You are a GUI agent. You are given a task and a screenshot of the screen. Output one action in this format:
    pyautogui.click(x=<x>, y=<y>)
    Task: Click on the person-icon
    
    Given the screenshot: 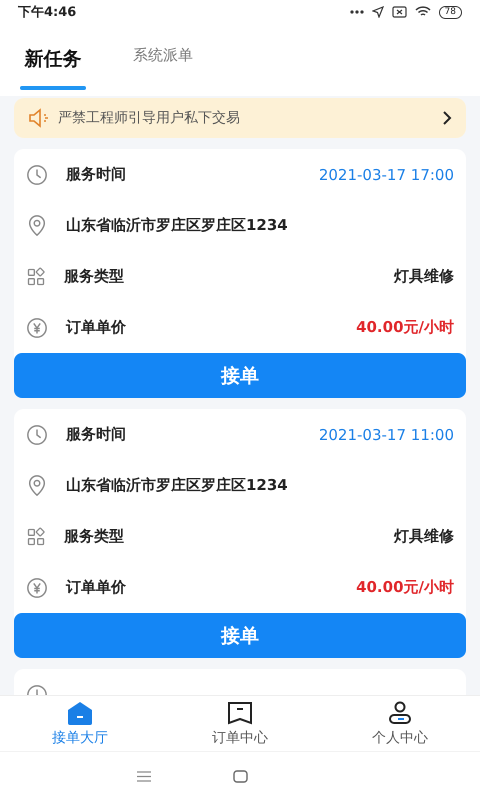 What is the action you would take?
    pyautogui.click(x=400, y=712)
    